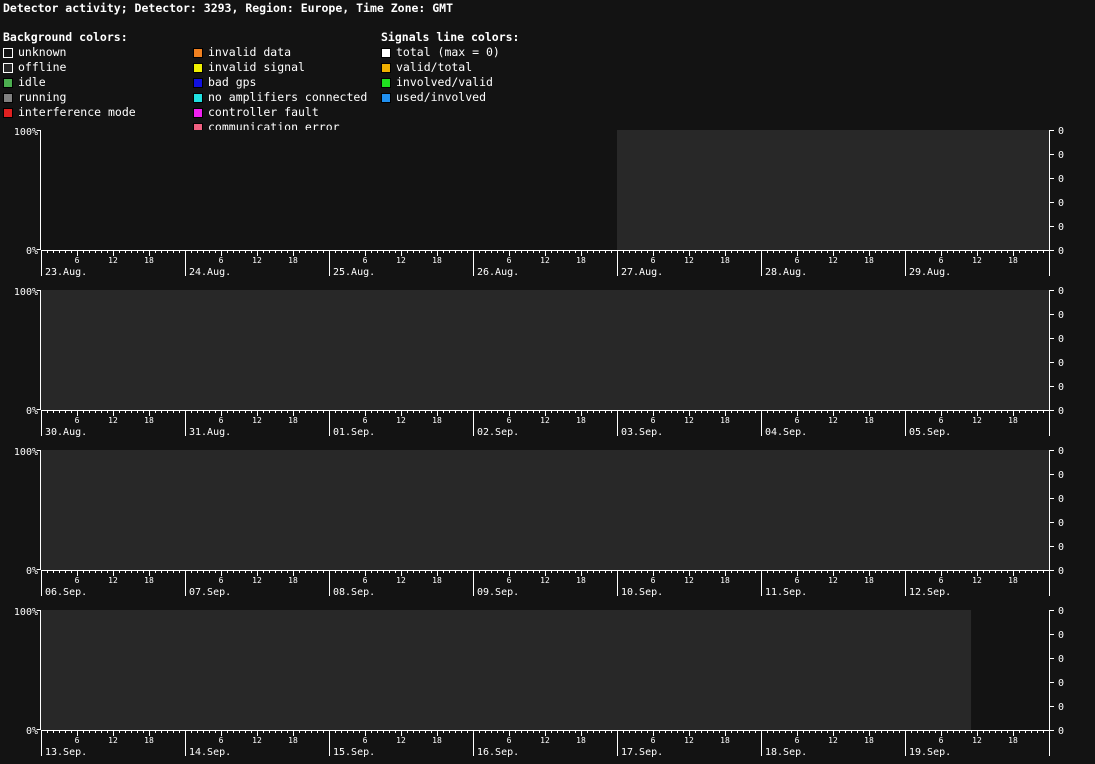 The image size is (1095, 764). Describe the element at coordinates (786, 432) in the screenshot. I see `day-label: 04.Sep.` at that location.